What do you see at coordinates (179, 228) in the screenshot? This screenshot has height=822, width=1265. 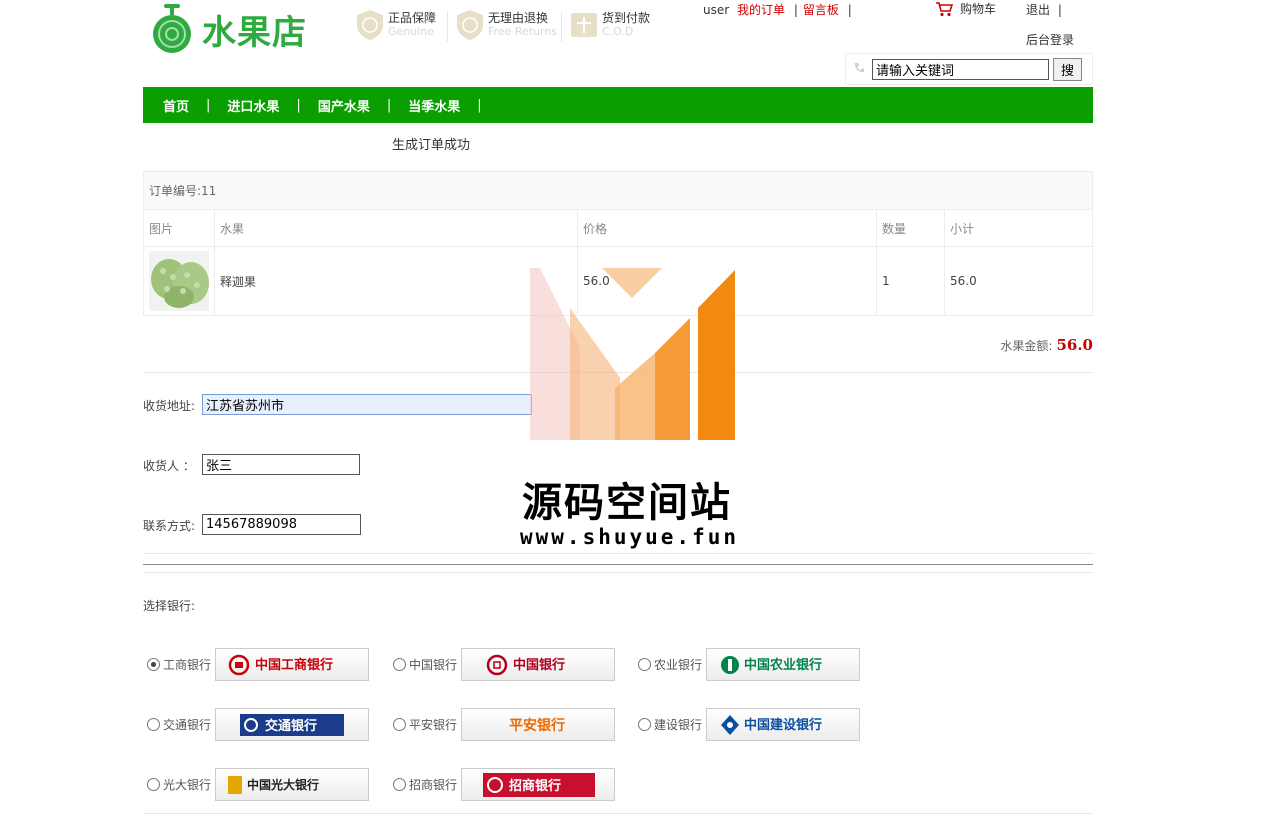 I see `column-header-image: 图片` at bounding box center [179, 228].